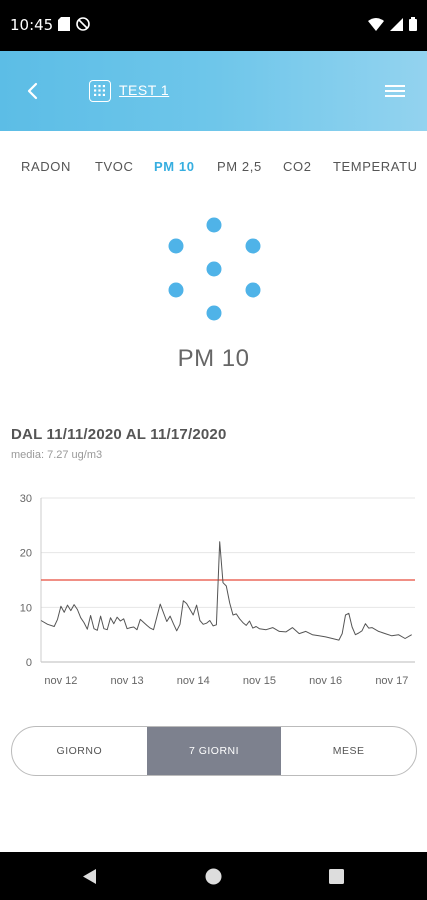 The image size is (427, 900). Describe the element at coordinates (46, 166) in the screenshot. I see `tab-radon: RADON` at that location.